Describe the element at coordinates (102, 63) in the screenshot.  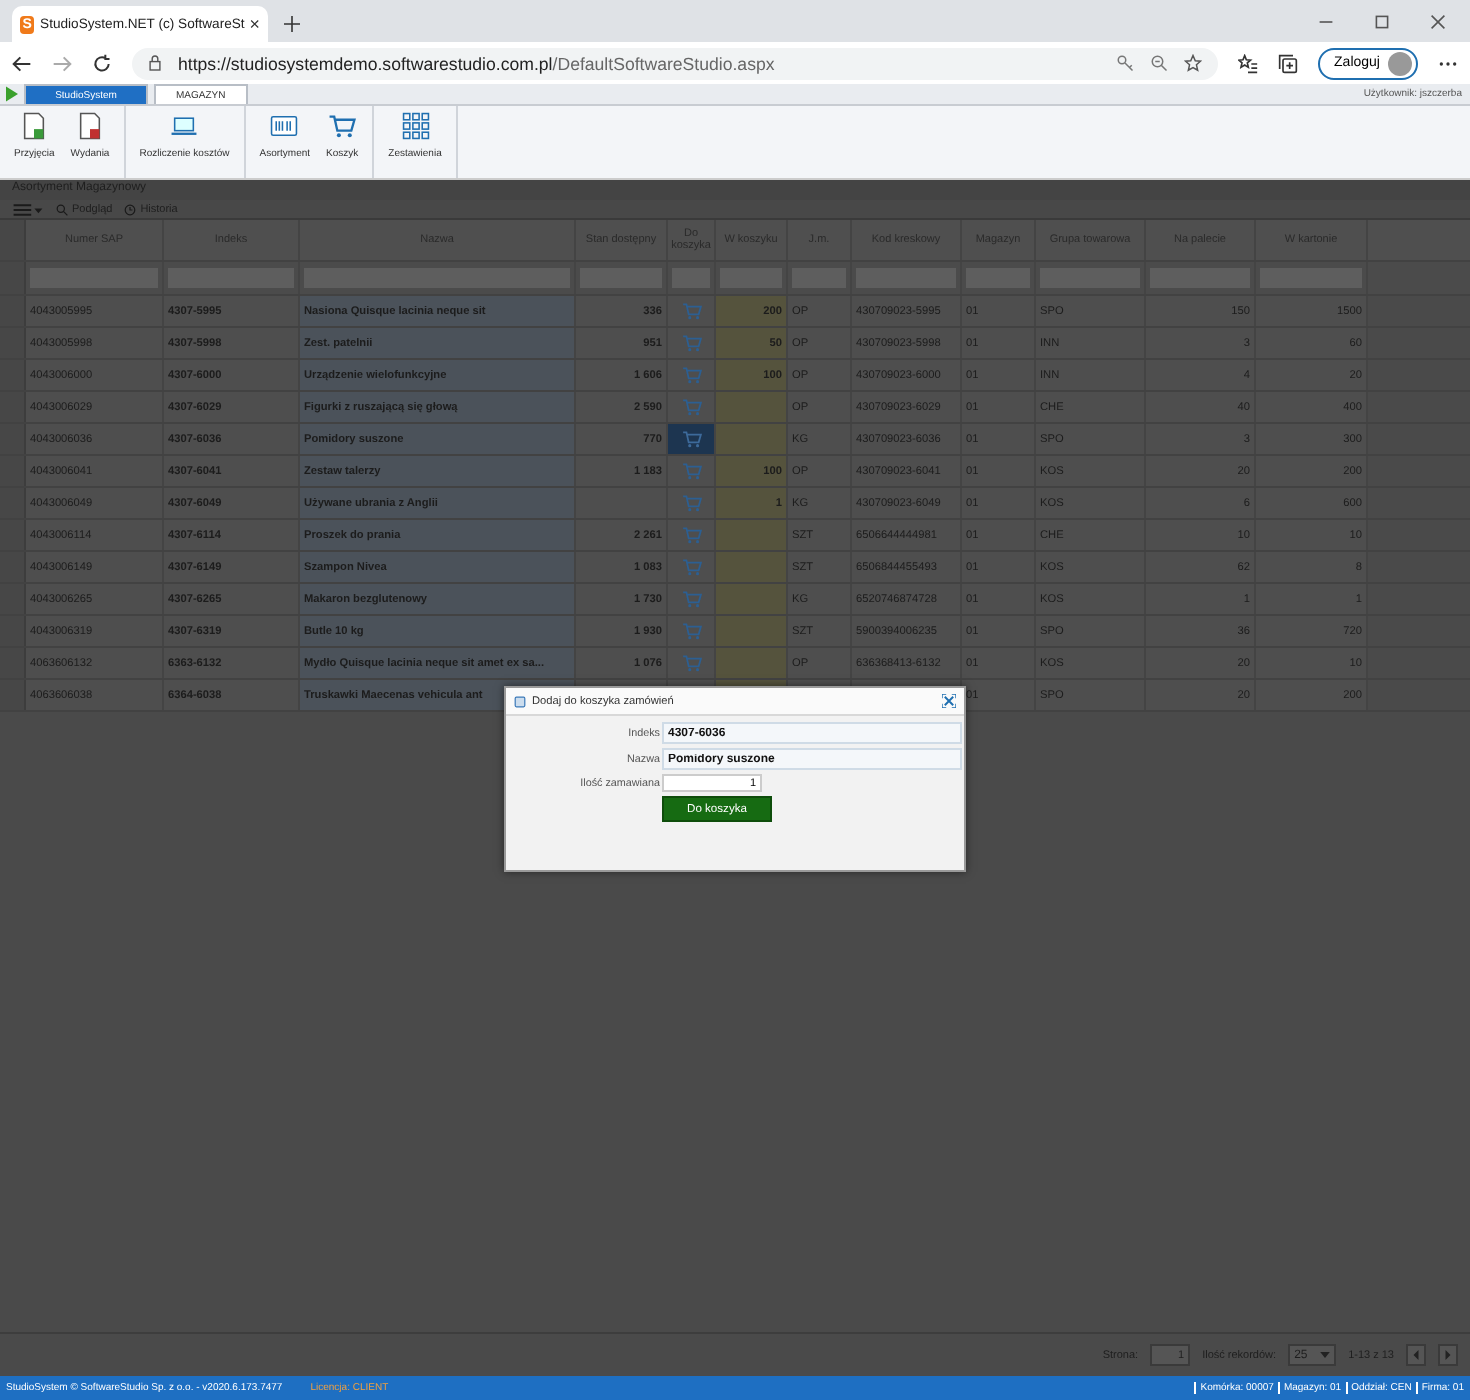
I see `refresh-icon` at that location.